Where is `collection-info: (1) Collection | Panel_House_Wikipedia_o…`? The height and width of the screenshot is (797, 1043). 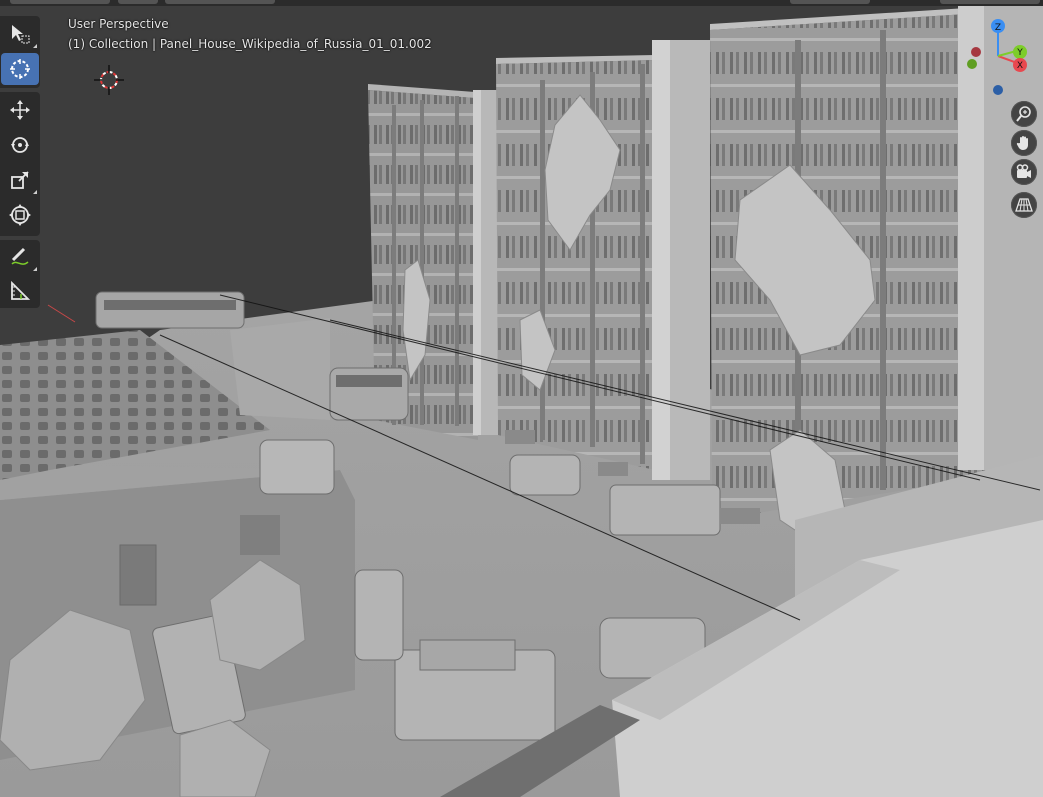 collection-info: (1) Collection | Panel_House_Wikipedia_o… is located at coordinates (250, 44).